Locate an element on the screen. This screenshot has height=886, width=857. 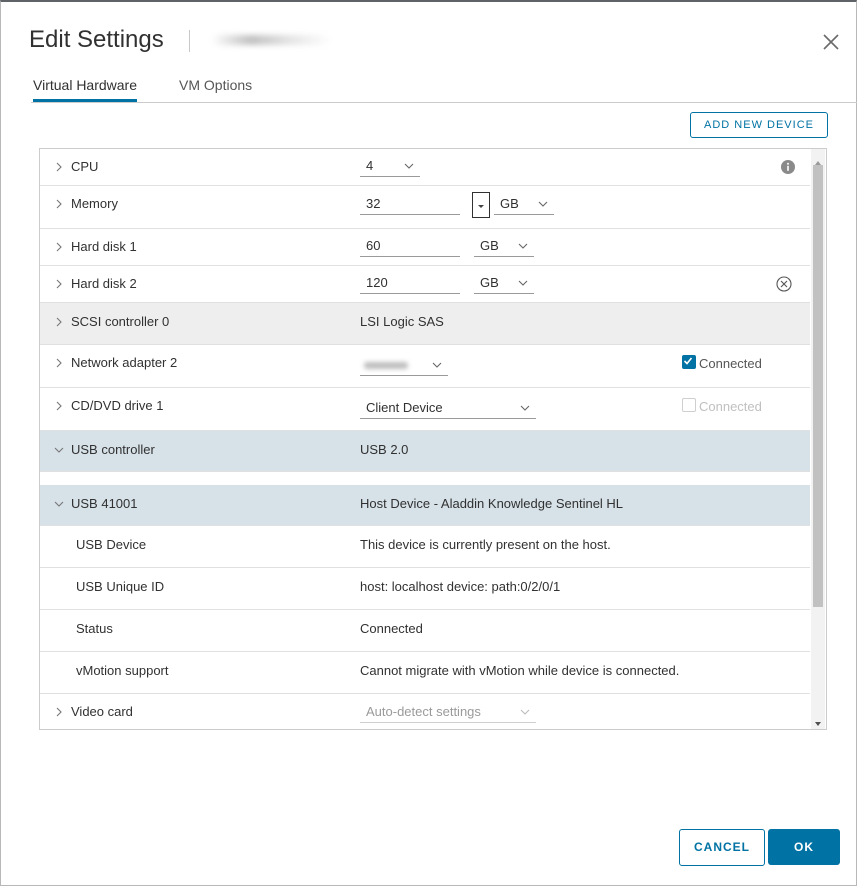
row-hard-disk-1: Hard disk 1 60 GB is located at coordinates (425, 247).